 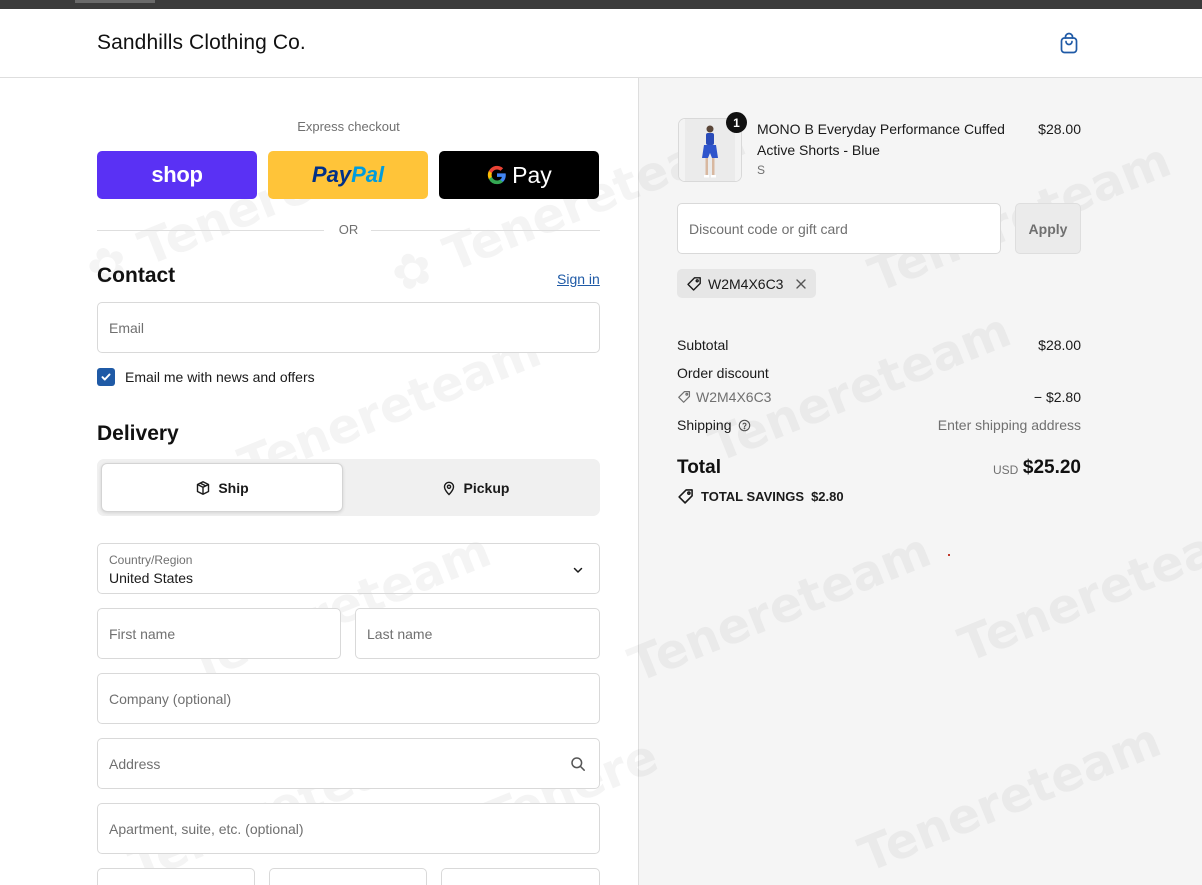 What do you see at coordinates (1009, 425) in the screenshot?
I see `shipping-value: Enter shipping address` at bounding box center [1009, 425].